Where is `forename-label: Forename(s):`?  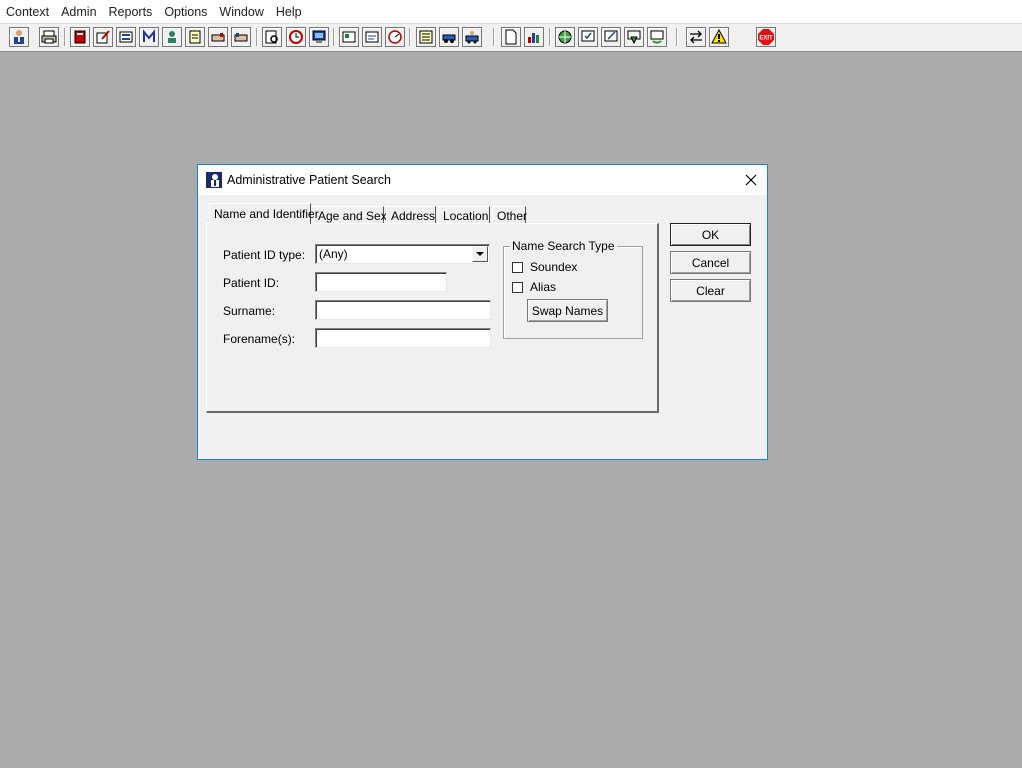
forename-label: Forename(s): is located at coordinates (259, 339).